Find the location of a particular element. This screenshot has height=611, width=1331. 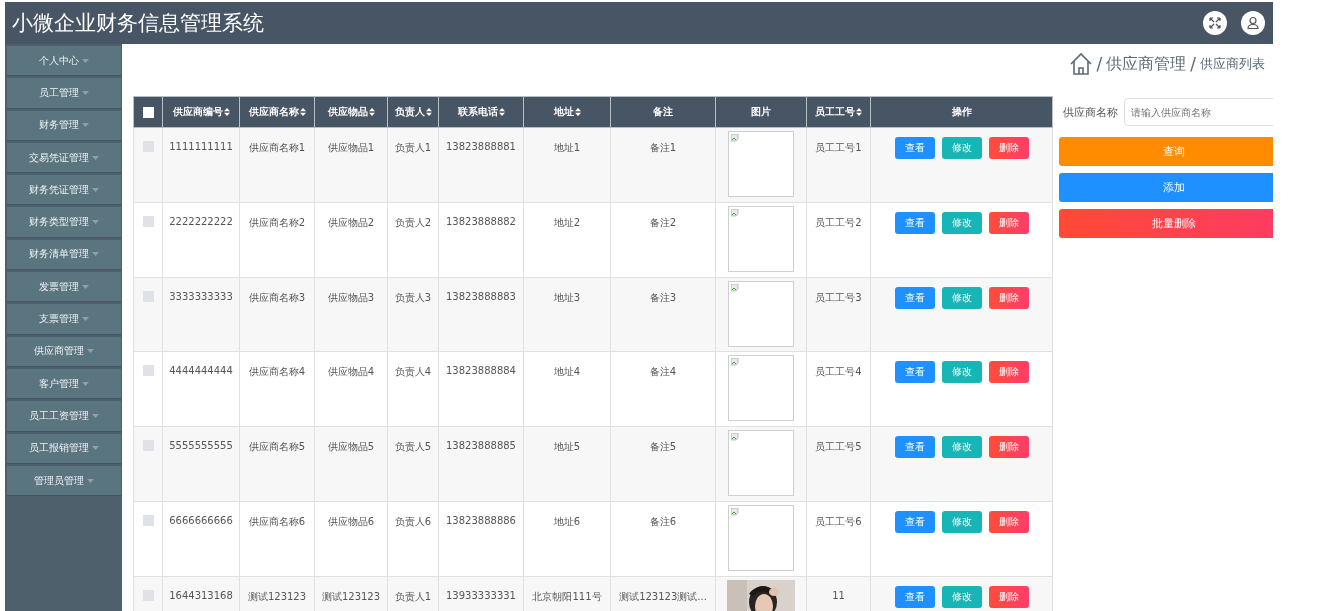

home-icon is located at coordinates (1080, 64).